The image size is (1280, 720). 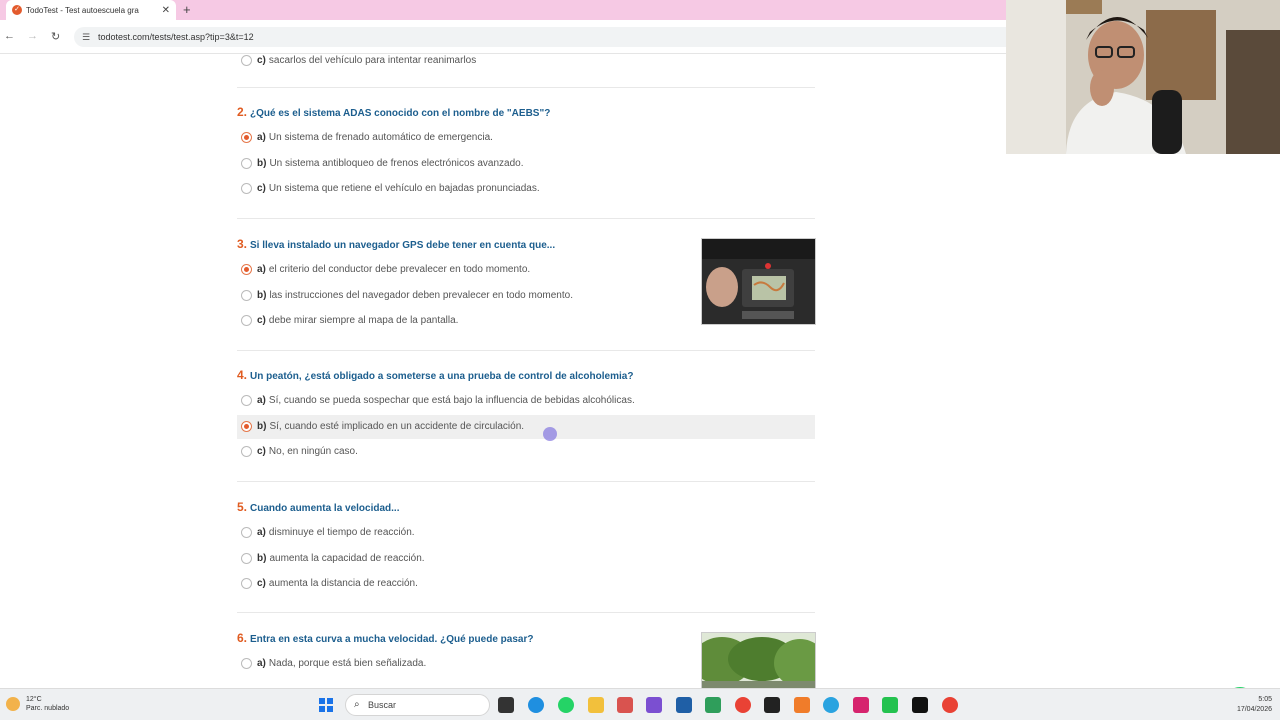 What do you see at coordinates (506, 705) in the screenshot?
I see `task-view-icon` at bounding box center [506, 705].